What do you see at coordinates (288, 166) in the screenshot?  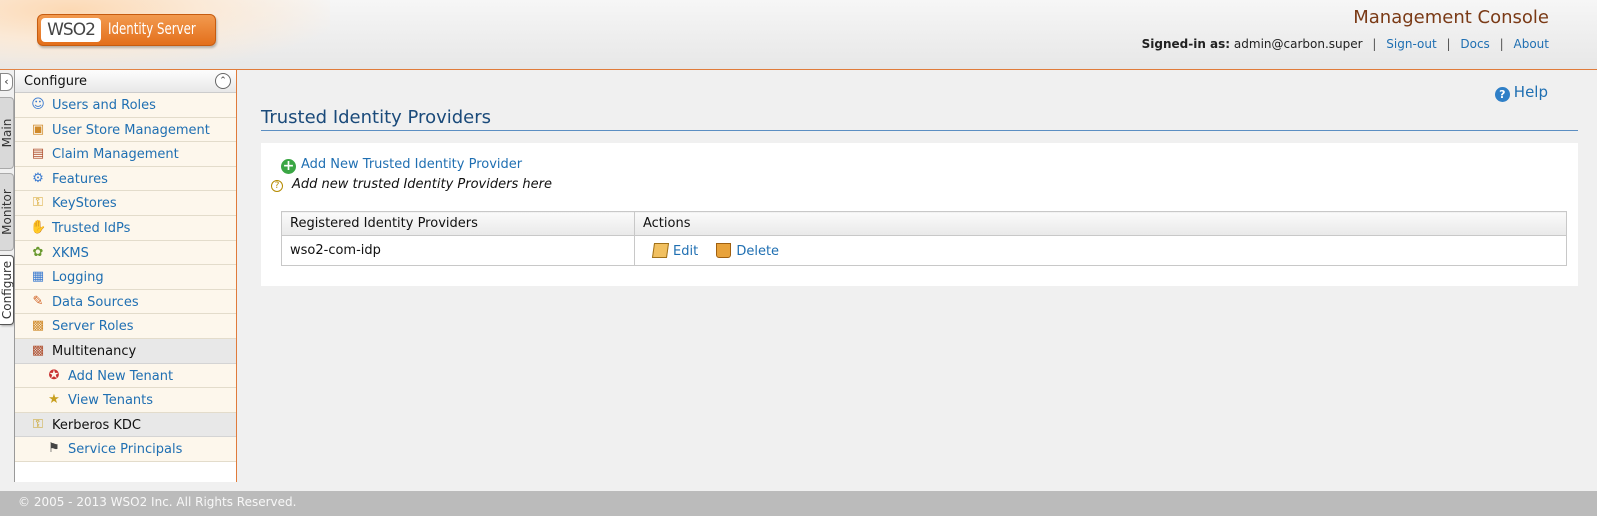 I see `add-icon: +` at bounding box center [288, 166].